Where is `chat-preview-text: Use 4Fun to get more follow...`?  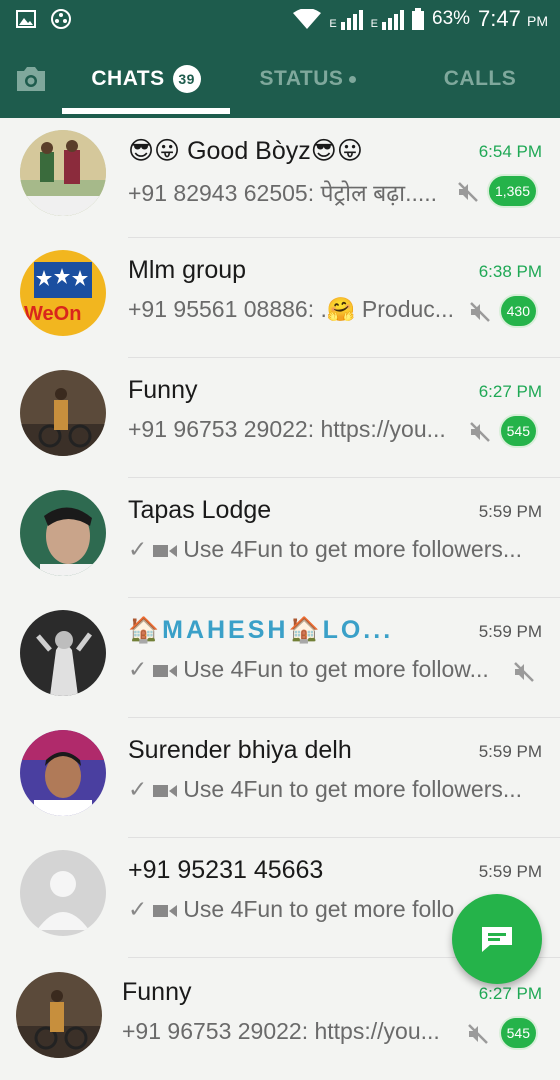
chat-preview-text: Use 4Fun to get more follow... is located at coordinates (336, 669).